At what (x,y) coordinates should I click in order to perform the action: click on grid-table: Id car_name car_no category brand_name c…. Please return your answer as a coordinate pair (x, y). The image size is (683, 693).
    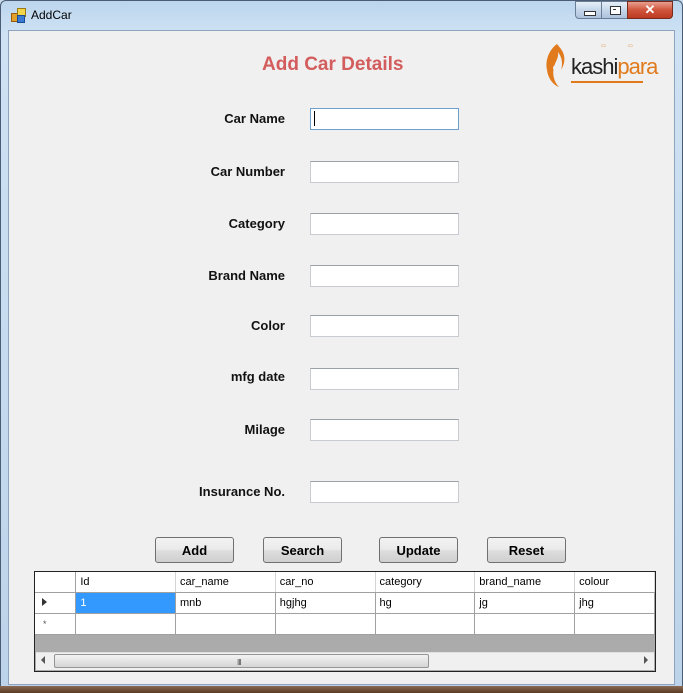
    Looking at the image, I should click on (345, 603).